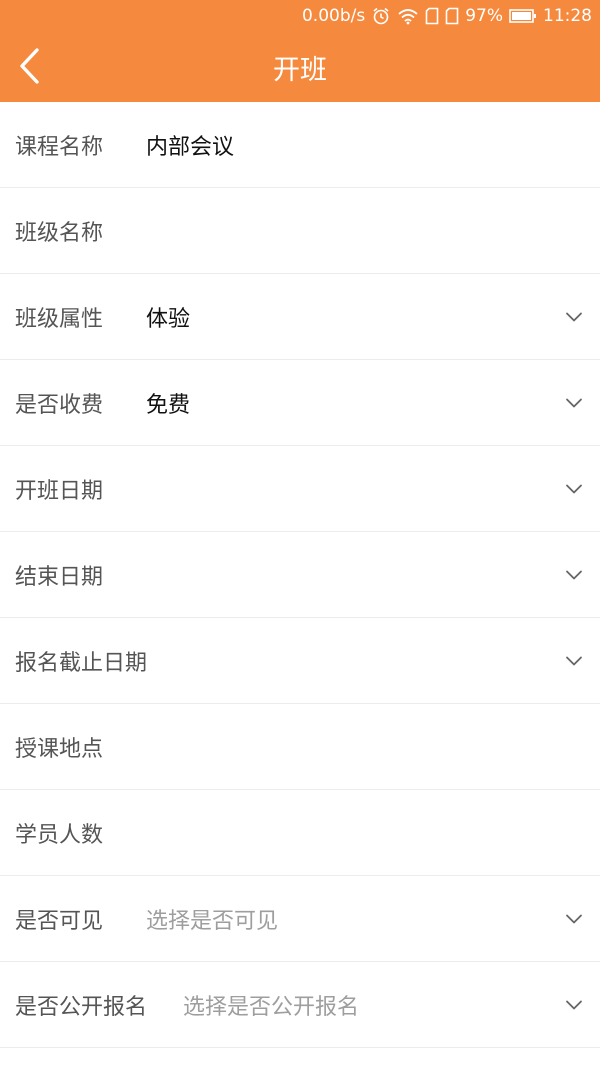 This screenshot has height=1067, width=600. I want to click on page-title: 开班, so click(300, 70).